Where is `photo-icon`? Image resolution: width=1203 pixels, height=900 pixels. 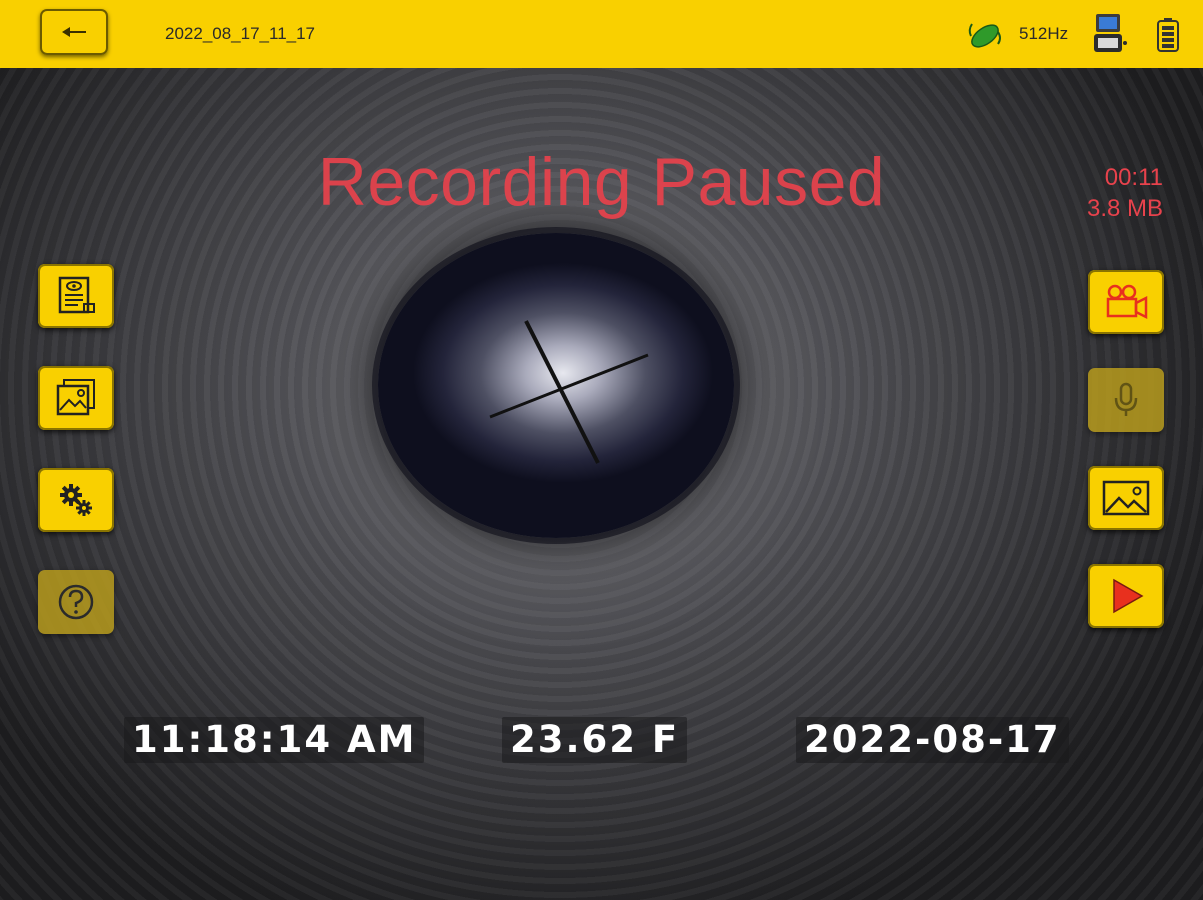 photo-icon is located at coordinates (1126, 498).